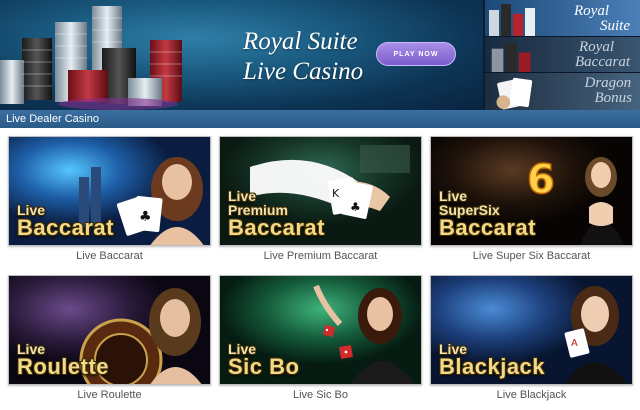  I want to click on section-title: Live Dealer Casino, so click(320, 119).